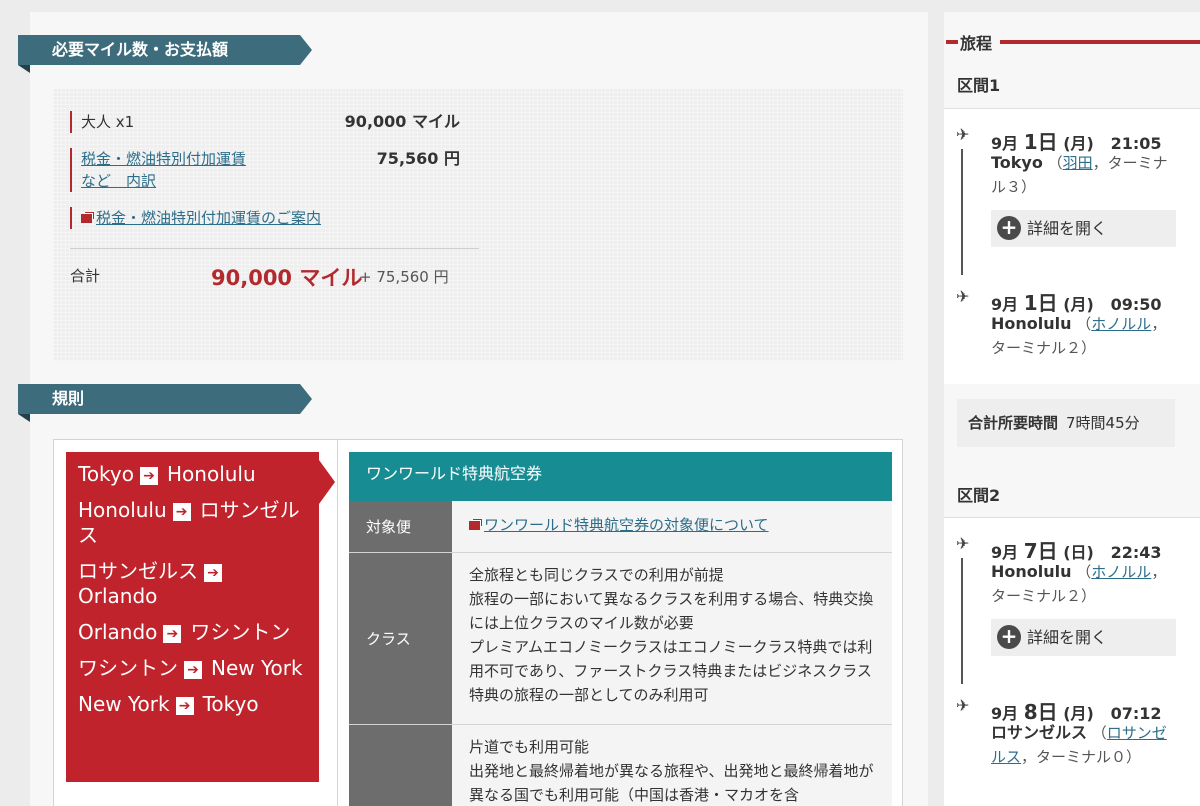 The image size is (1200, 806). Describe the element at coordinates (158, 170) in the screenshot. I see `tax-breakdown-link: 税金・燃油特別付加運賃 など 内訳` at that location.